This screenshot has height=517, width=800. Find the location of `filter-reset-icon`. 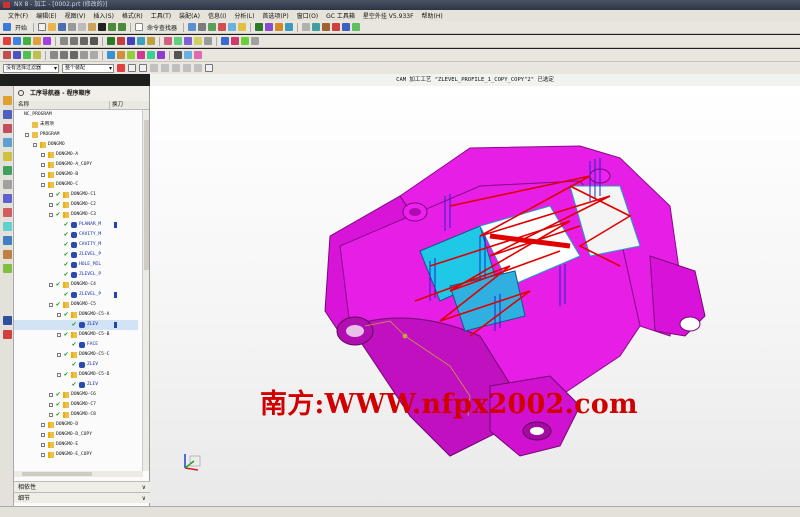

filter-reset-icon is located at coordinates (121, 68).